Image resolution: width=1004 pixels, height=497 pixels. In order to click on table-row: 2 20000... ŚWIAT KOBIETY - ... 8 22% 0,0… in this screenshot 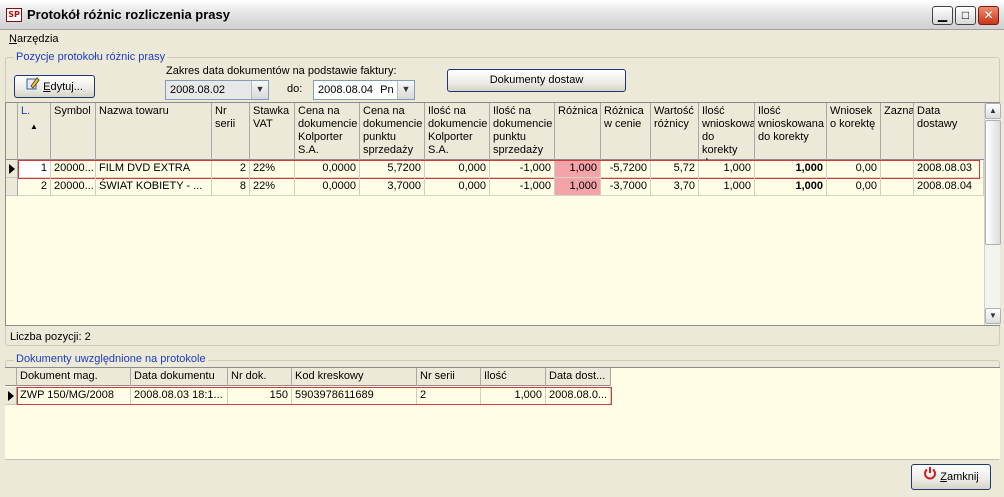, I will do `click(495, 187)`.